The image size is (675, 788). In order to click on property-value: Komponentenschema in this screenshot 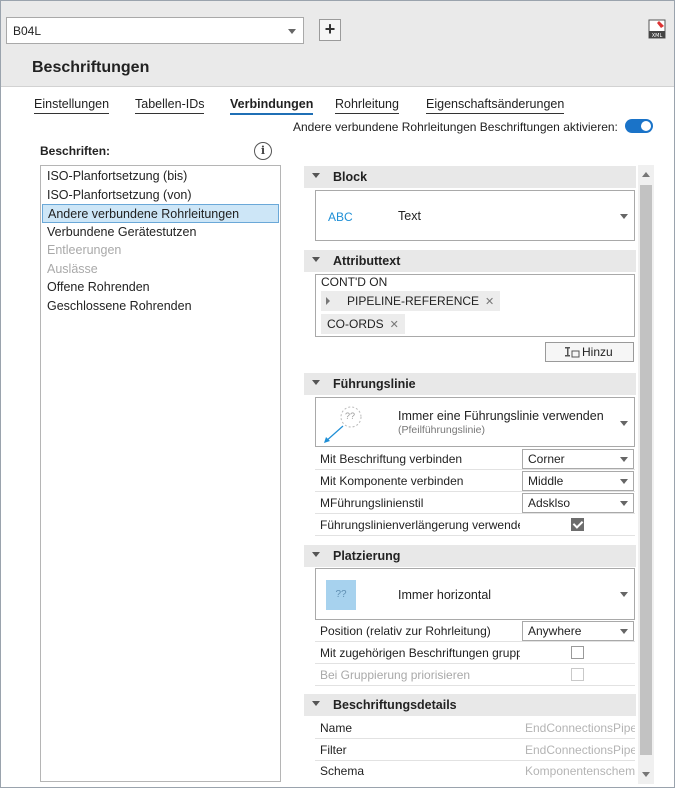, I will do `click(580, 771)`.